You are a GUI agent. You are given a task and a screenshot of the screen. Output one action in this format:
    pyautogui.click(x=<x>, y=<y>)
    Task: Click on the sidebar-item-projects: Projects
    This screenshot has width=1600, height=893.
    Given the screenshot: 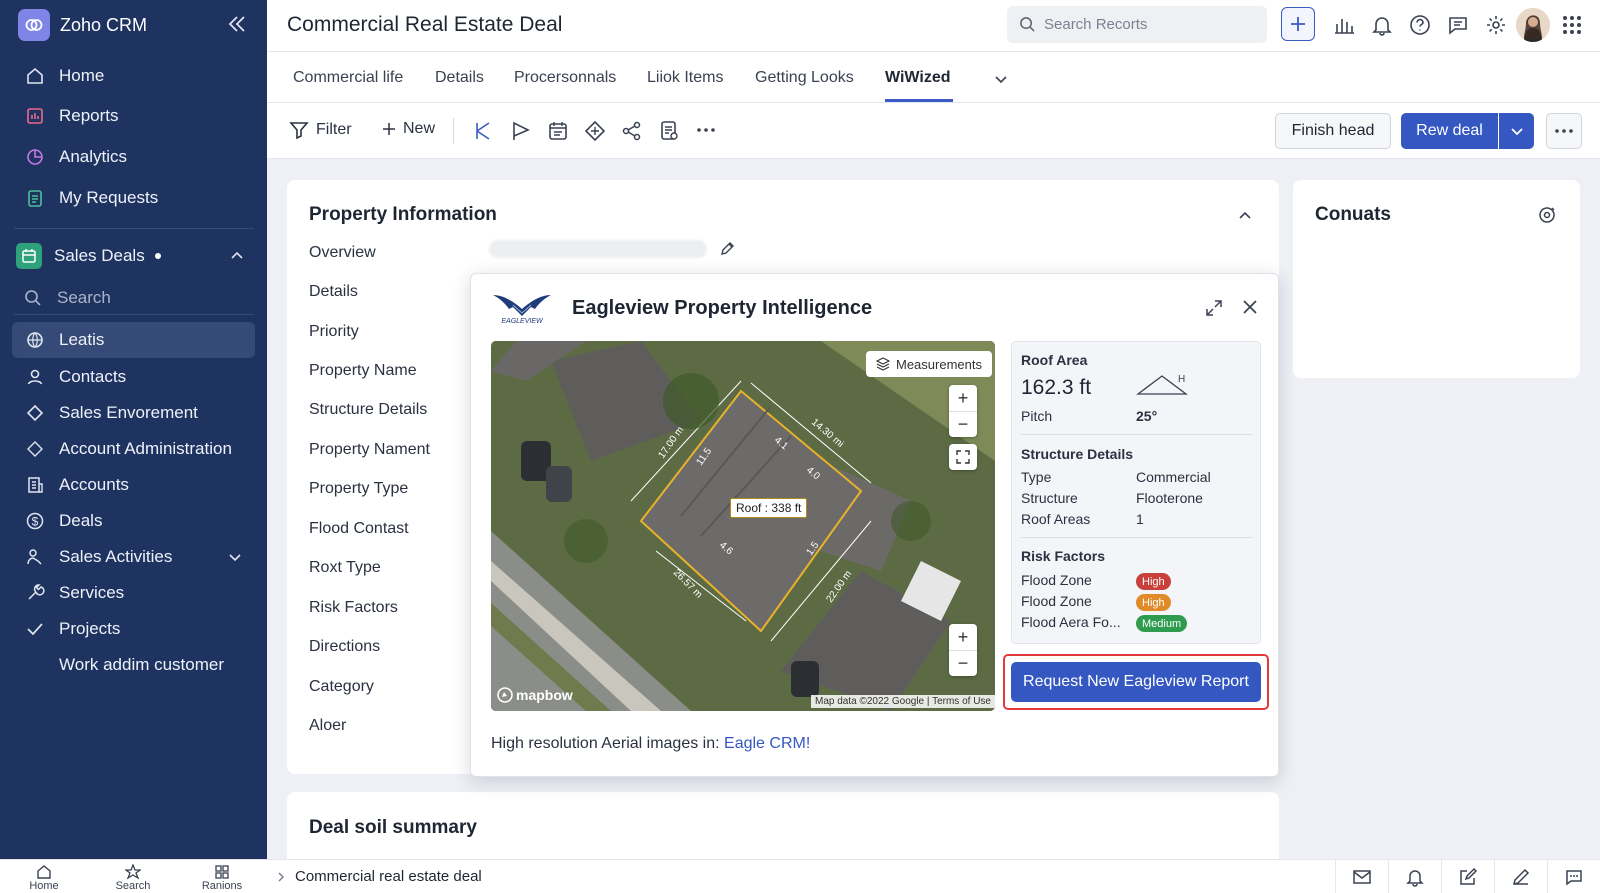 What is the action you would take?
    pyautogui.click(x=133, y=629)
    